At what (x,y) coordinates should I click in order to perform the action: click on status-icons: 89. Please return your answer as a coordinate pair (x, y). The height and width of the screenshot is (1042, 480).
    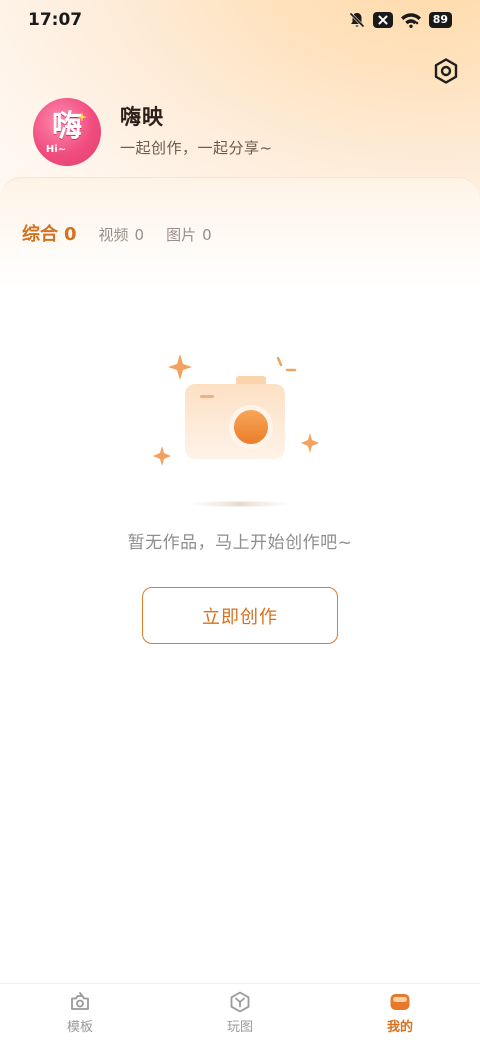
    Looking at the image, I should click on (400, 20).